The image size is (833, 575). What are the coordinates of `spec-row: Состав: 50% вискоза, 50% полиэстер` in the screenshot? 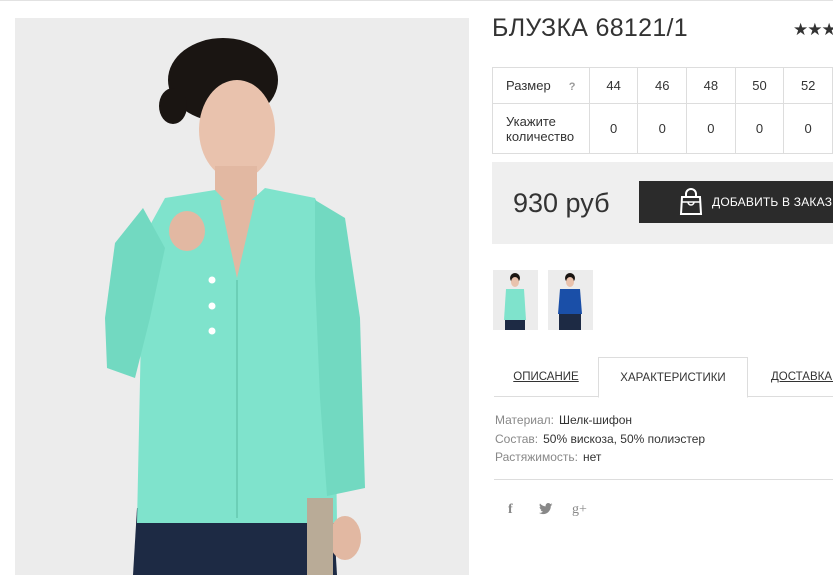 It's located at (600, 439).